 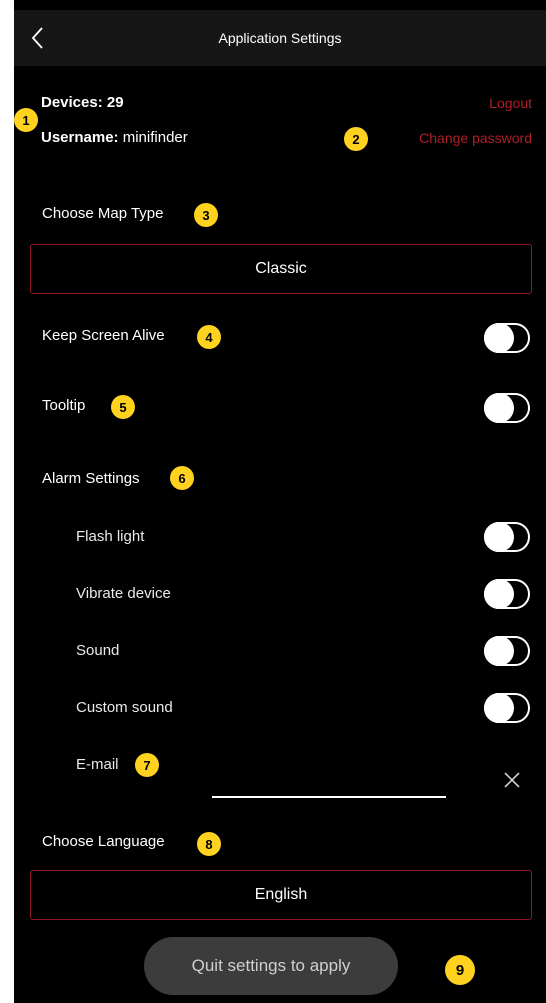 I want to click on keep-screen-alive-label: Keep Screen Alive, so click(x=103, y=335).